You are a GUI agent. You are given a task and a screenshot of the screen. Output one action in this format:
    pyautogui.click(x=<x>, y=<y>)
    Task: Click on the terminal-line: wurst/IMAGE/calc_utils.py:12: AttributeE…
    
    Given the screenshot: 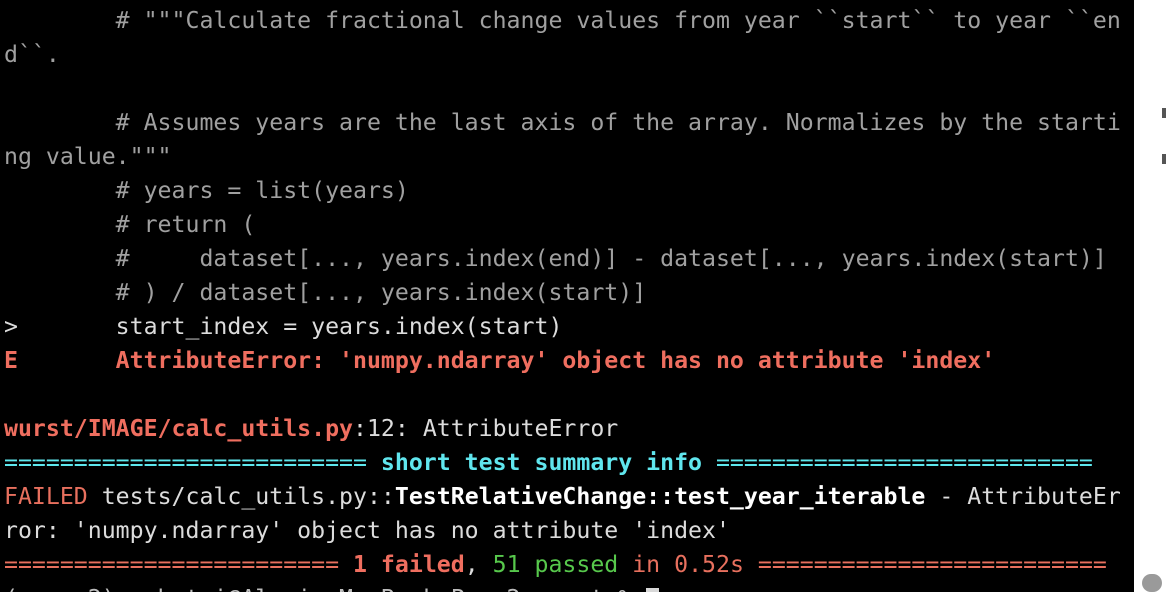 What is the action you would take?
    pyautogui.click(x=311, y=429)
    